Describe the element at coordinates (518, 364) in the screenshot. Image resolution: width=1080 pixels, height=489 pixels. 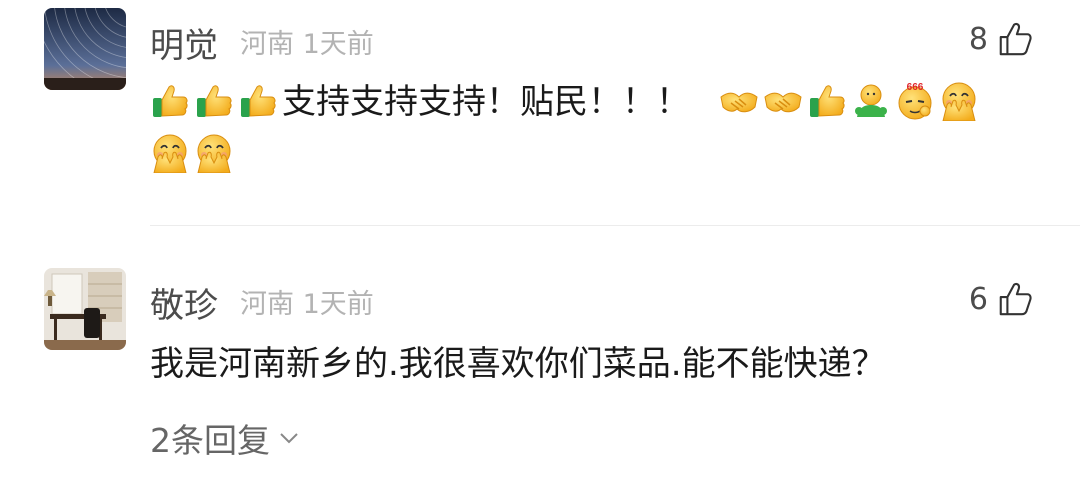
I see `comment-text: 我是河南新乡的.我很喜欢你们菜品.能不能快递？` at that location.